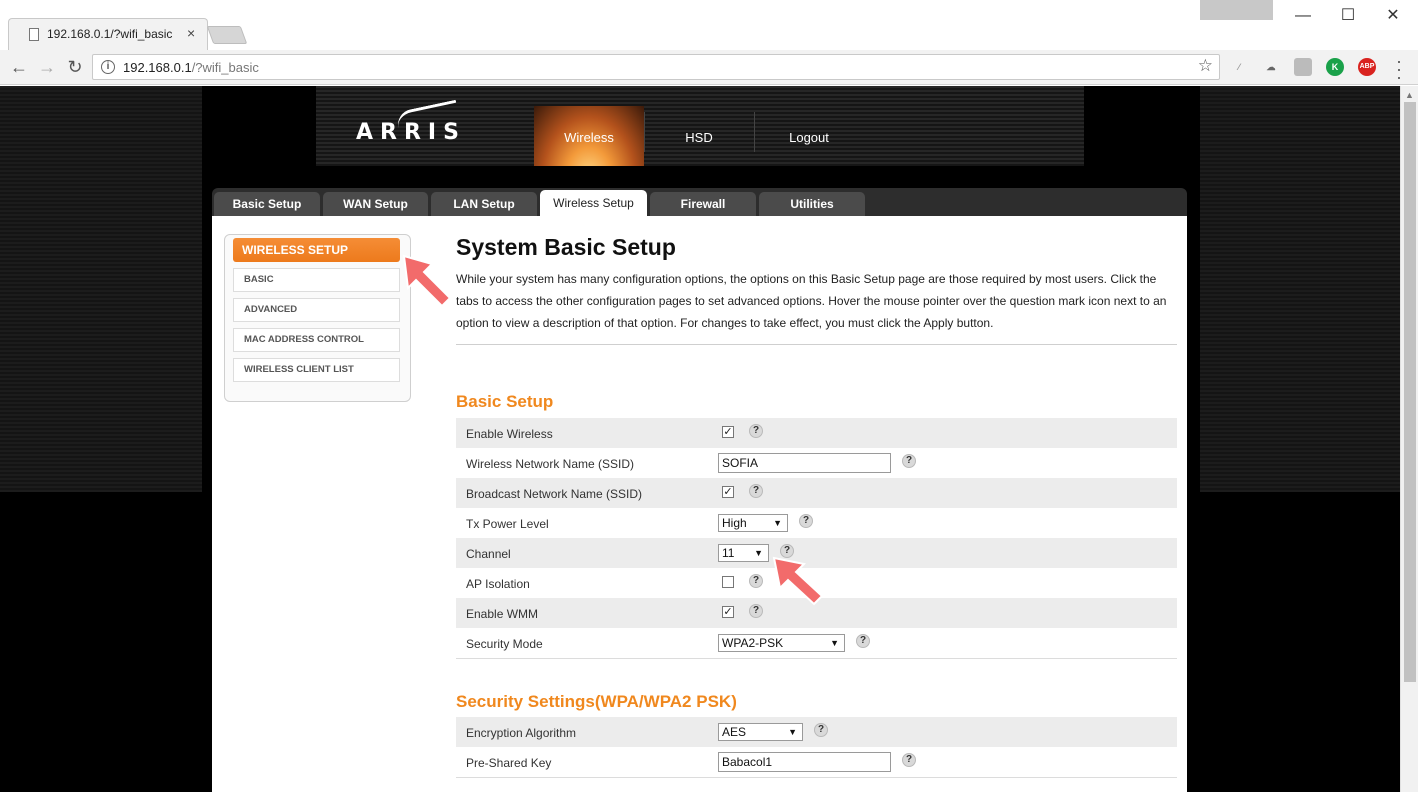  I want to click on browser-titlebar: 192.168.0.1/?wifi_basic × — ☐ ✕, so click(709, 25).